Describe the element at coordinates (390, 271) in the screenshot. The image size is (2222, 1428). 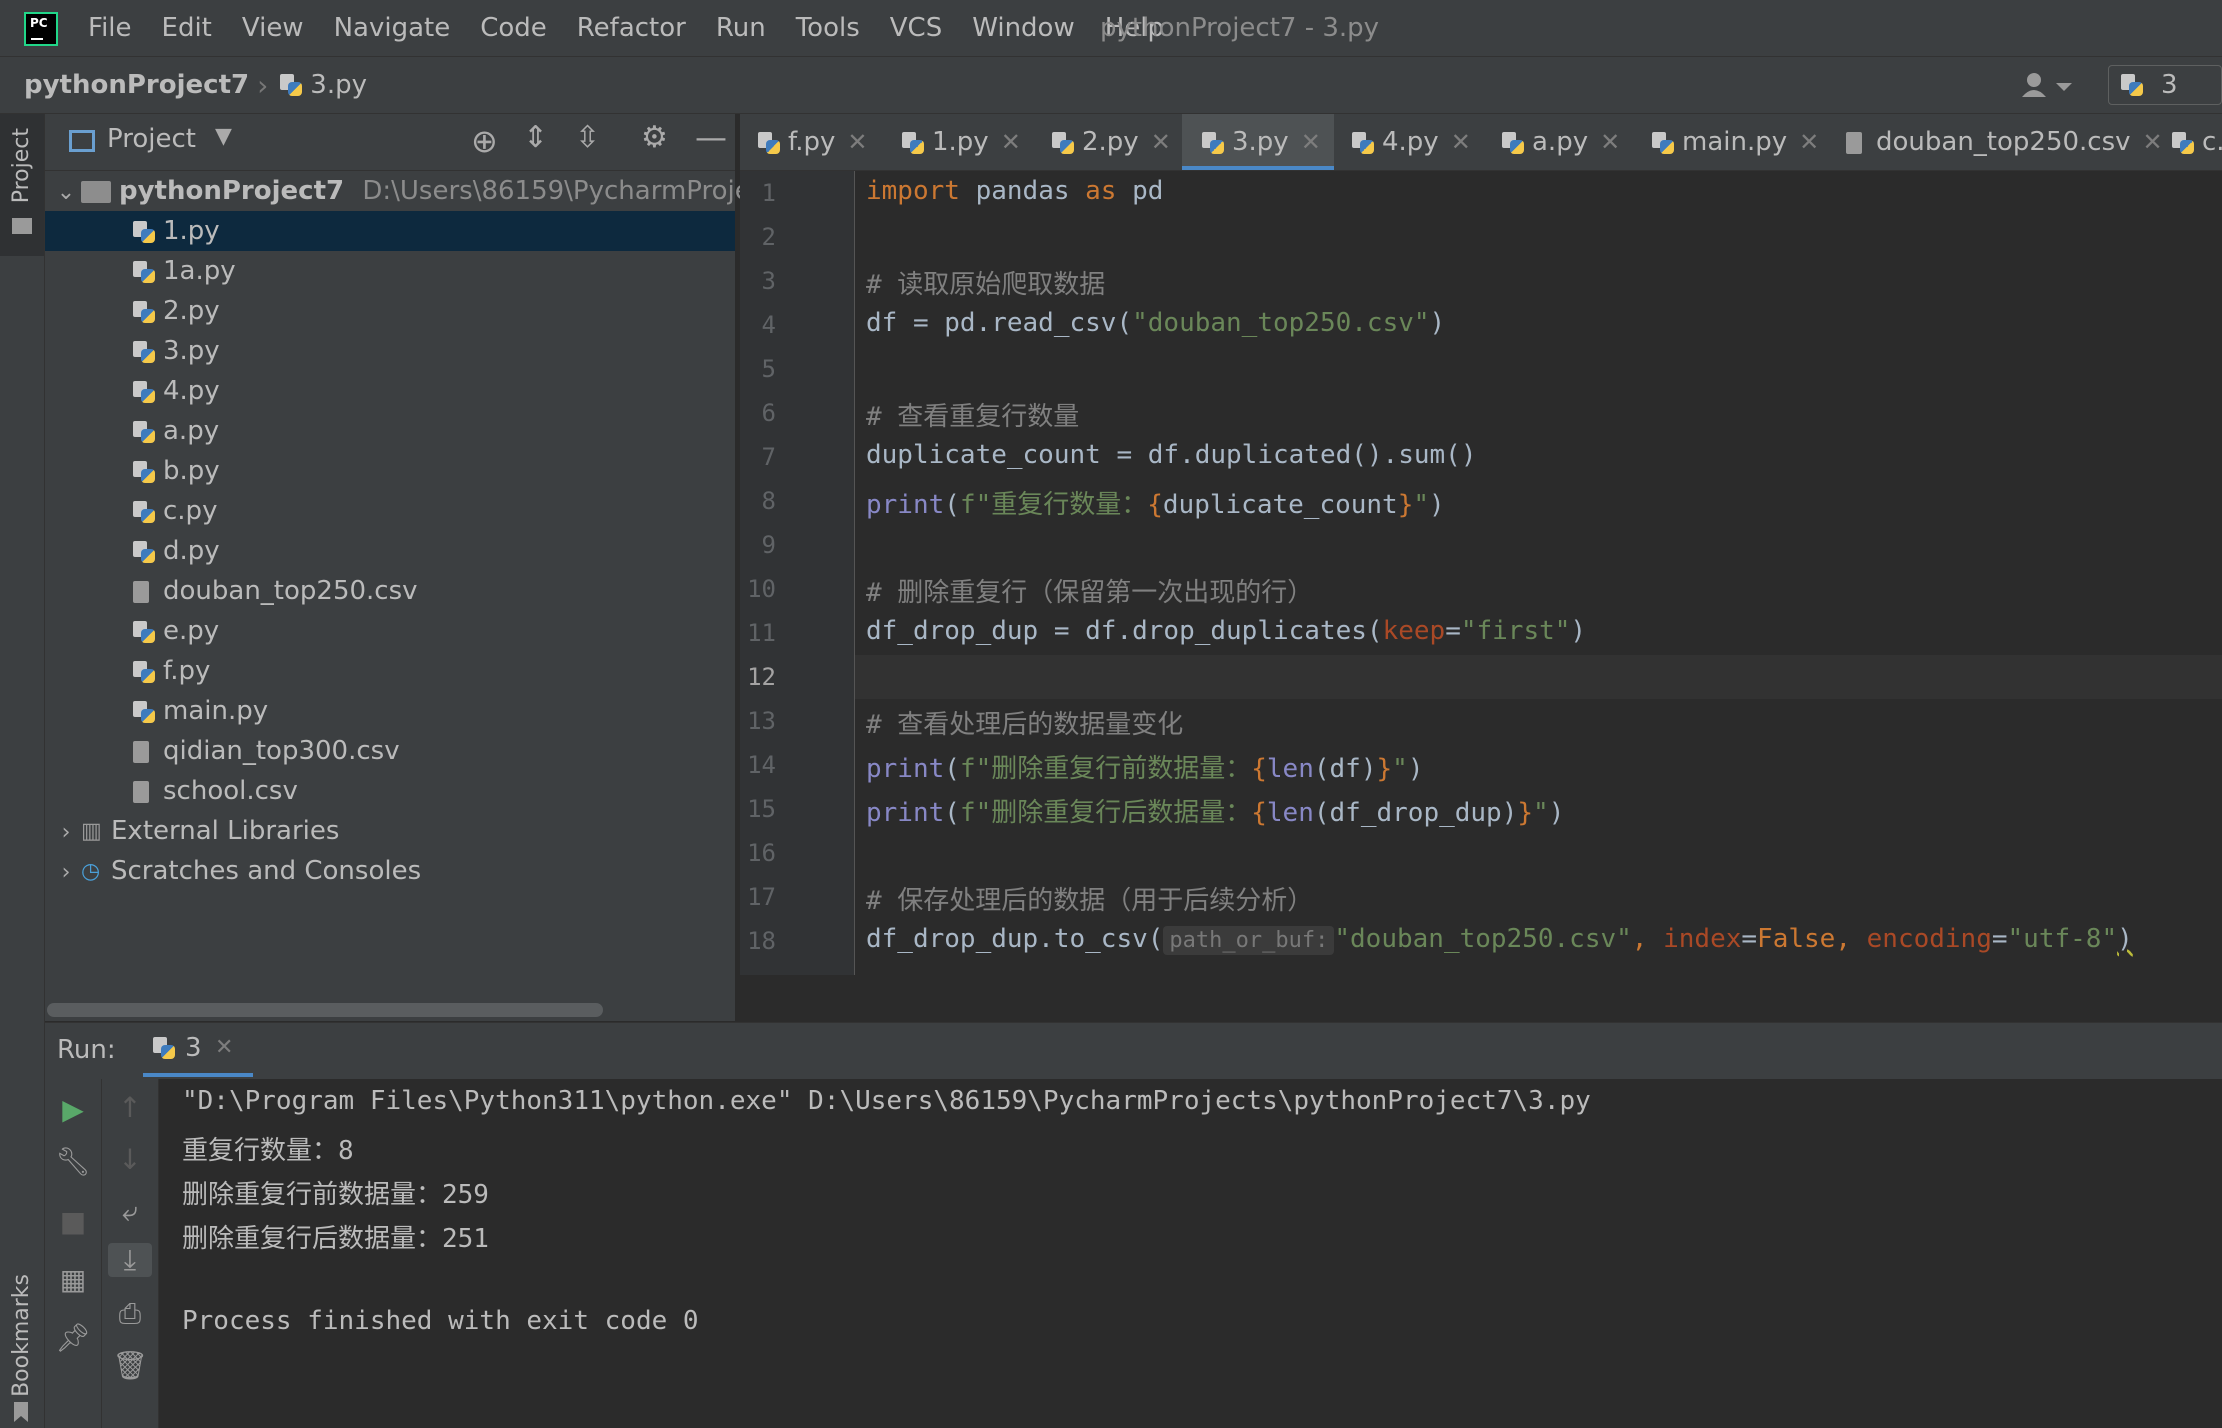
I see `tree-file-1apy: 1a.py` at that location.